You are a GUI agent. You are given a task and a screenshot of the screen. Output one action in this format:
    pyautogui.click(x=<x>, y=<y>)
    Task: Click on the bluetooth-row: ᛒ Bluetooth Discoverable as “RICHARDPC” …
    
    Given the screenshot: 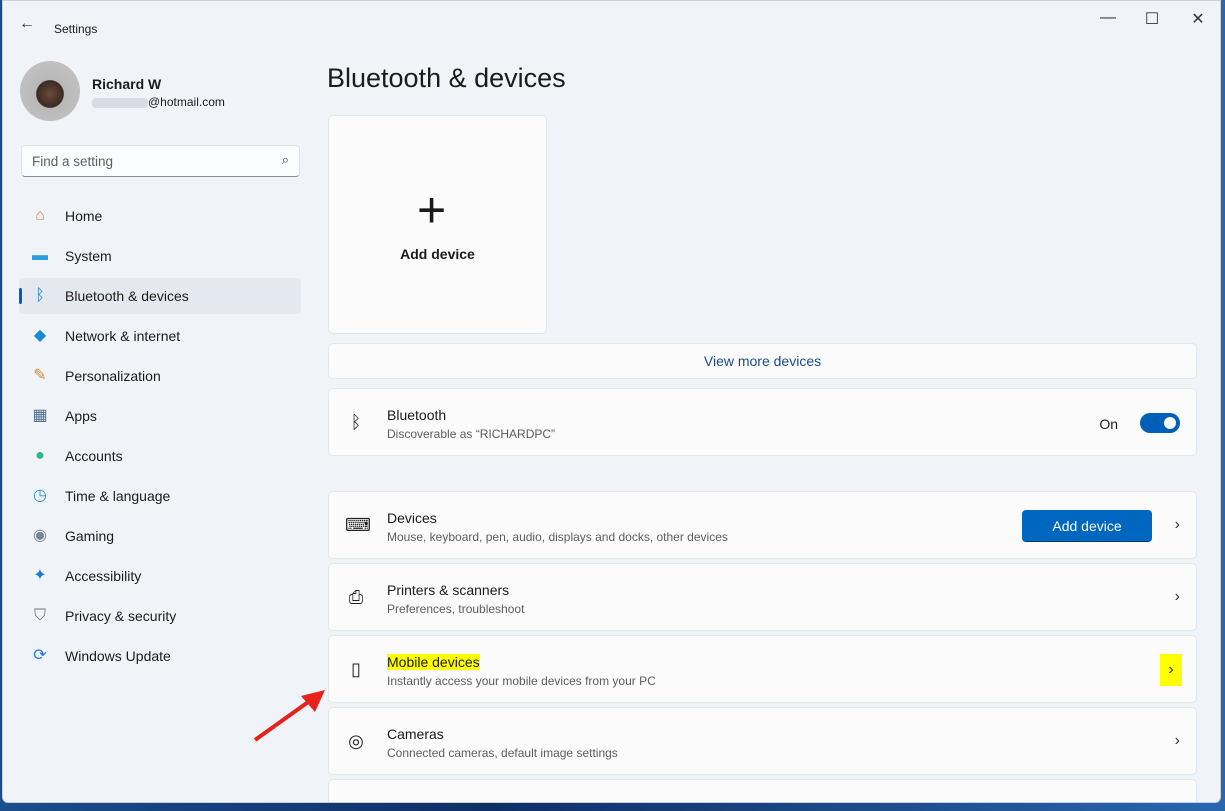 What is the action you would take?
    pyautogui.click(x=762, y=422)
    